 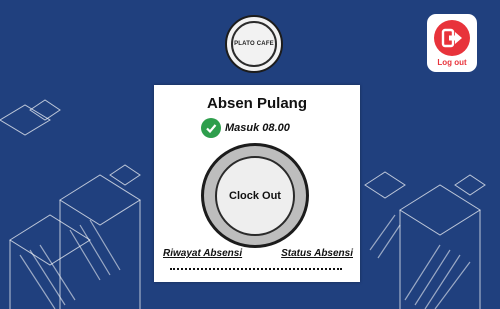 I want to click on logo-ring: PLATO CAFE, so click(x=254, y=44).